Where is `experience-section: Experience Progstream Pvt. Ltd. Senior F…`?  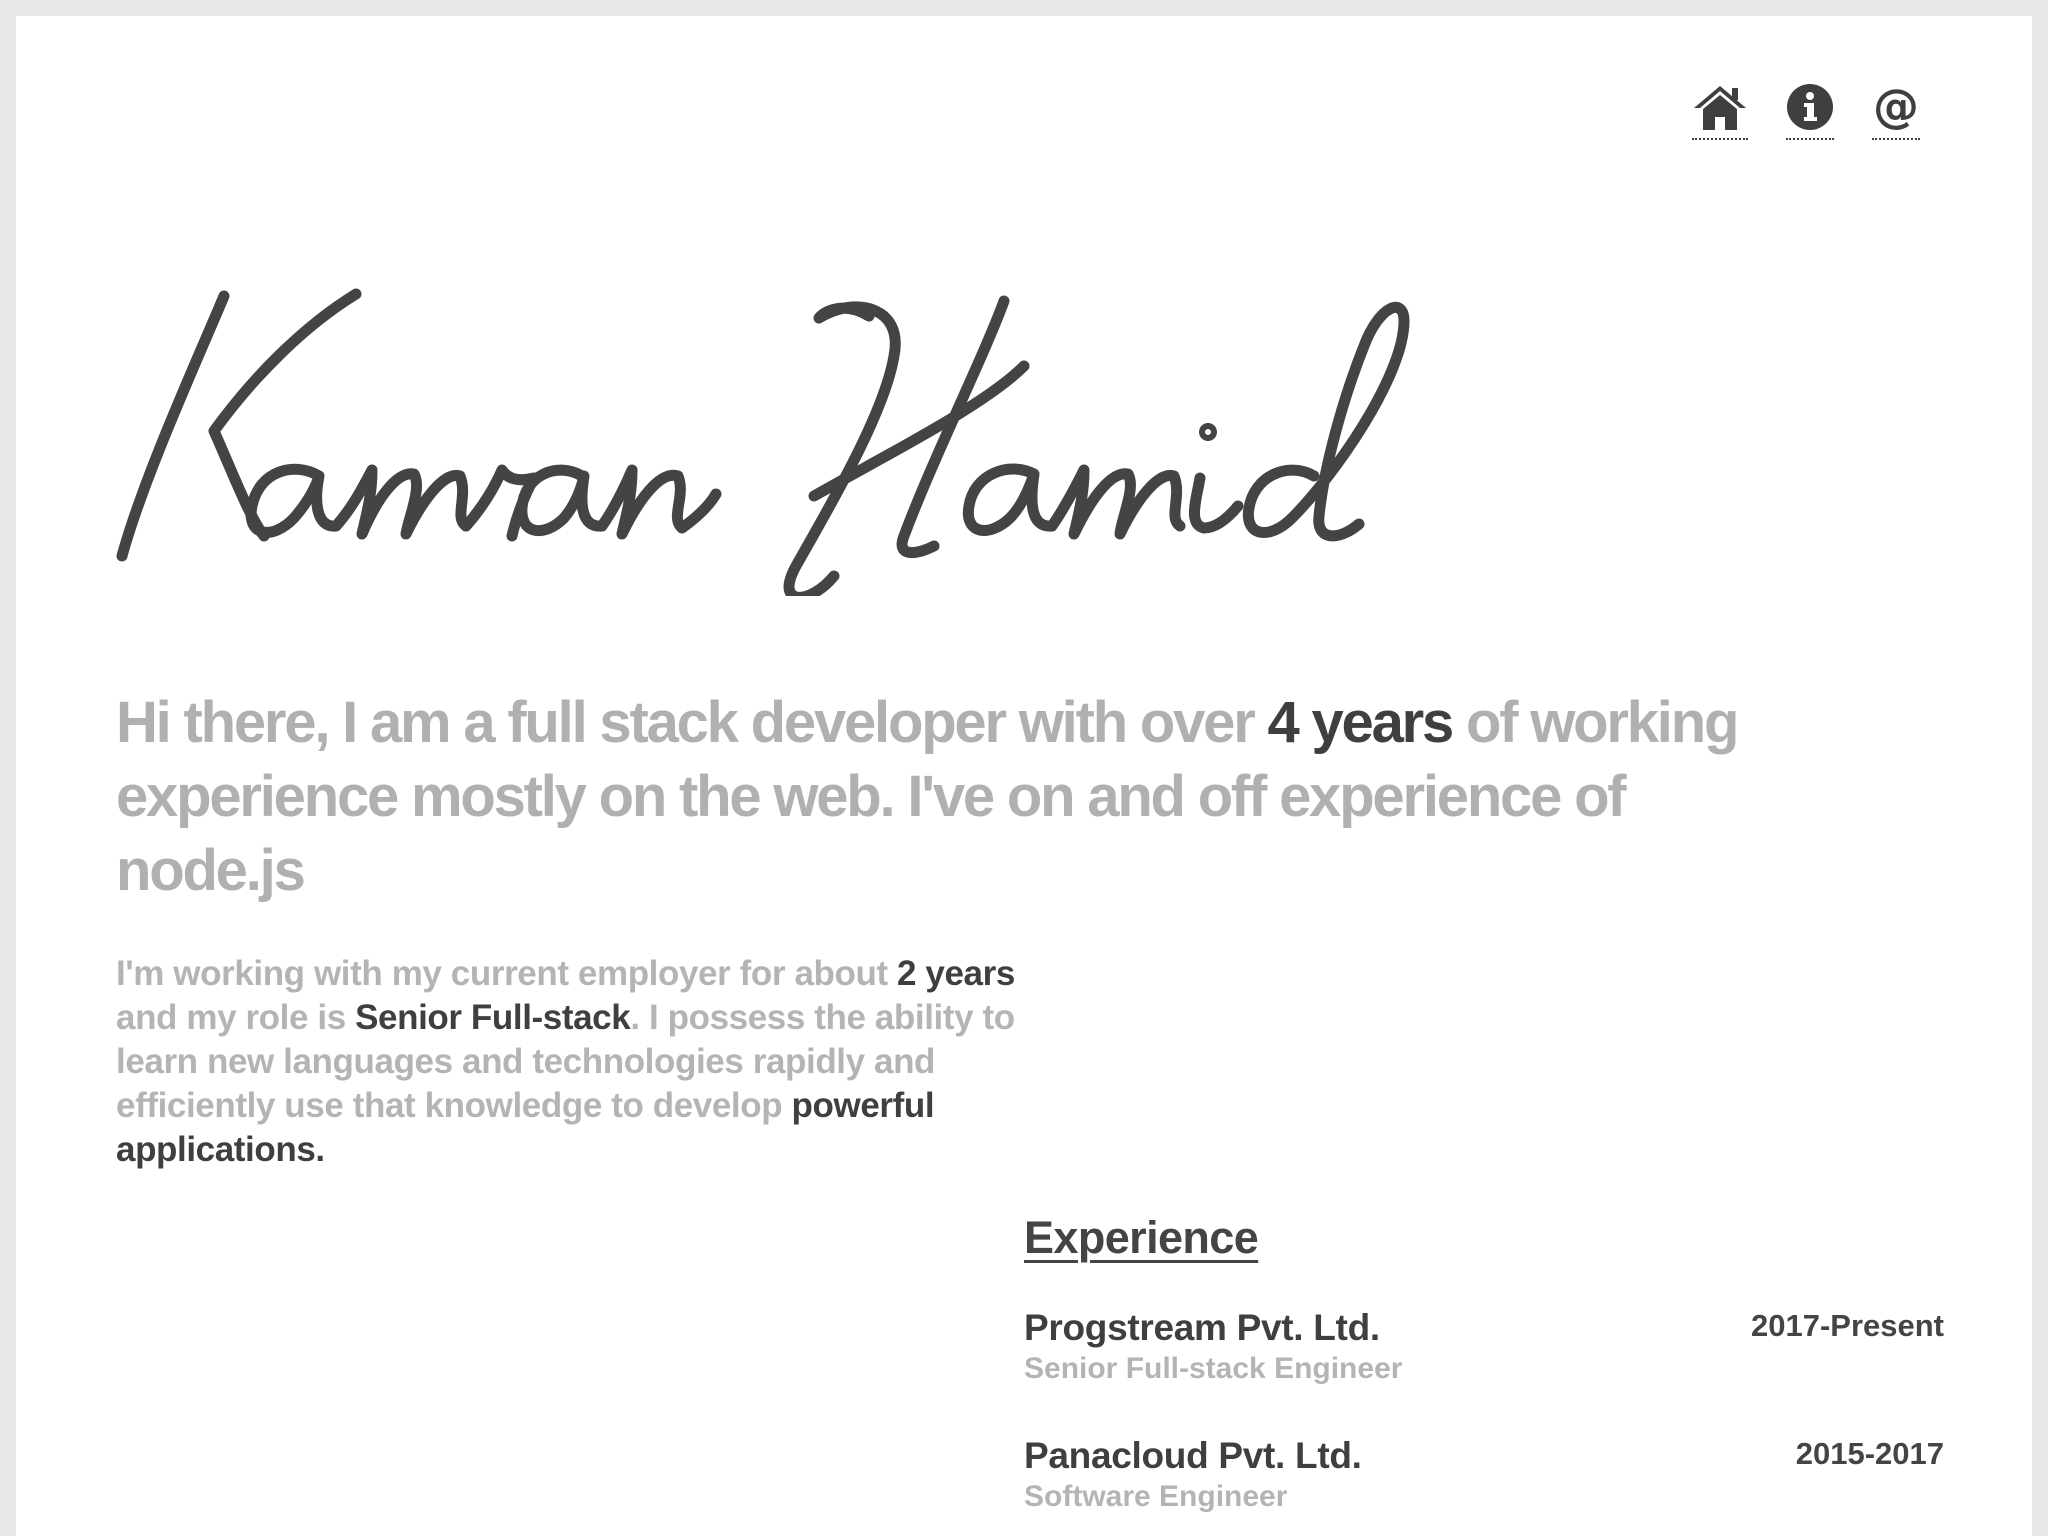
experience-section: Experience Progstream Pvt. Ltd. Senior F… is located at coordinates (1484, 1374).